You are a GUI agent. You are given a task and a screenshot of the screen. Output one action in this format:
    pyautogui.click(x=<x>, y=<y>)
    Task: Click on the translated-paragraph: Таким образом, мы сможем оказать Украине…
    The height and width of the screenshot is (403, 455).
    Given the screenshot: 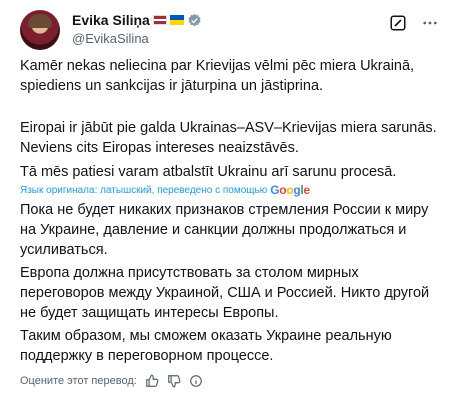 What is the action you would take?
    pyautogui.click(x=206, y=346)
    